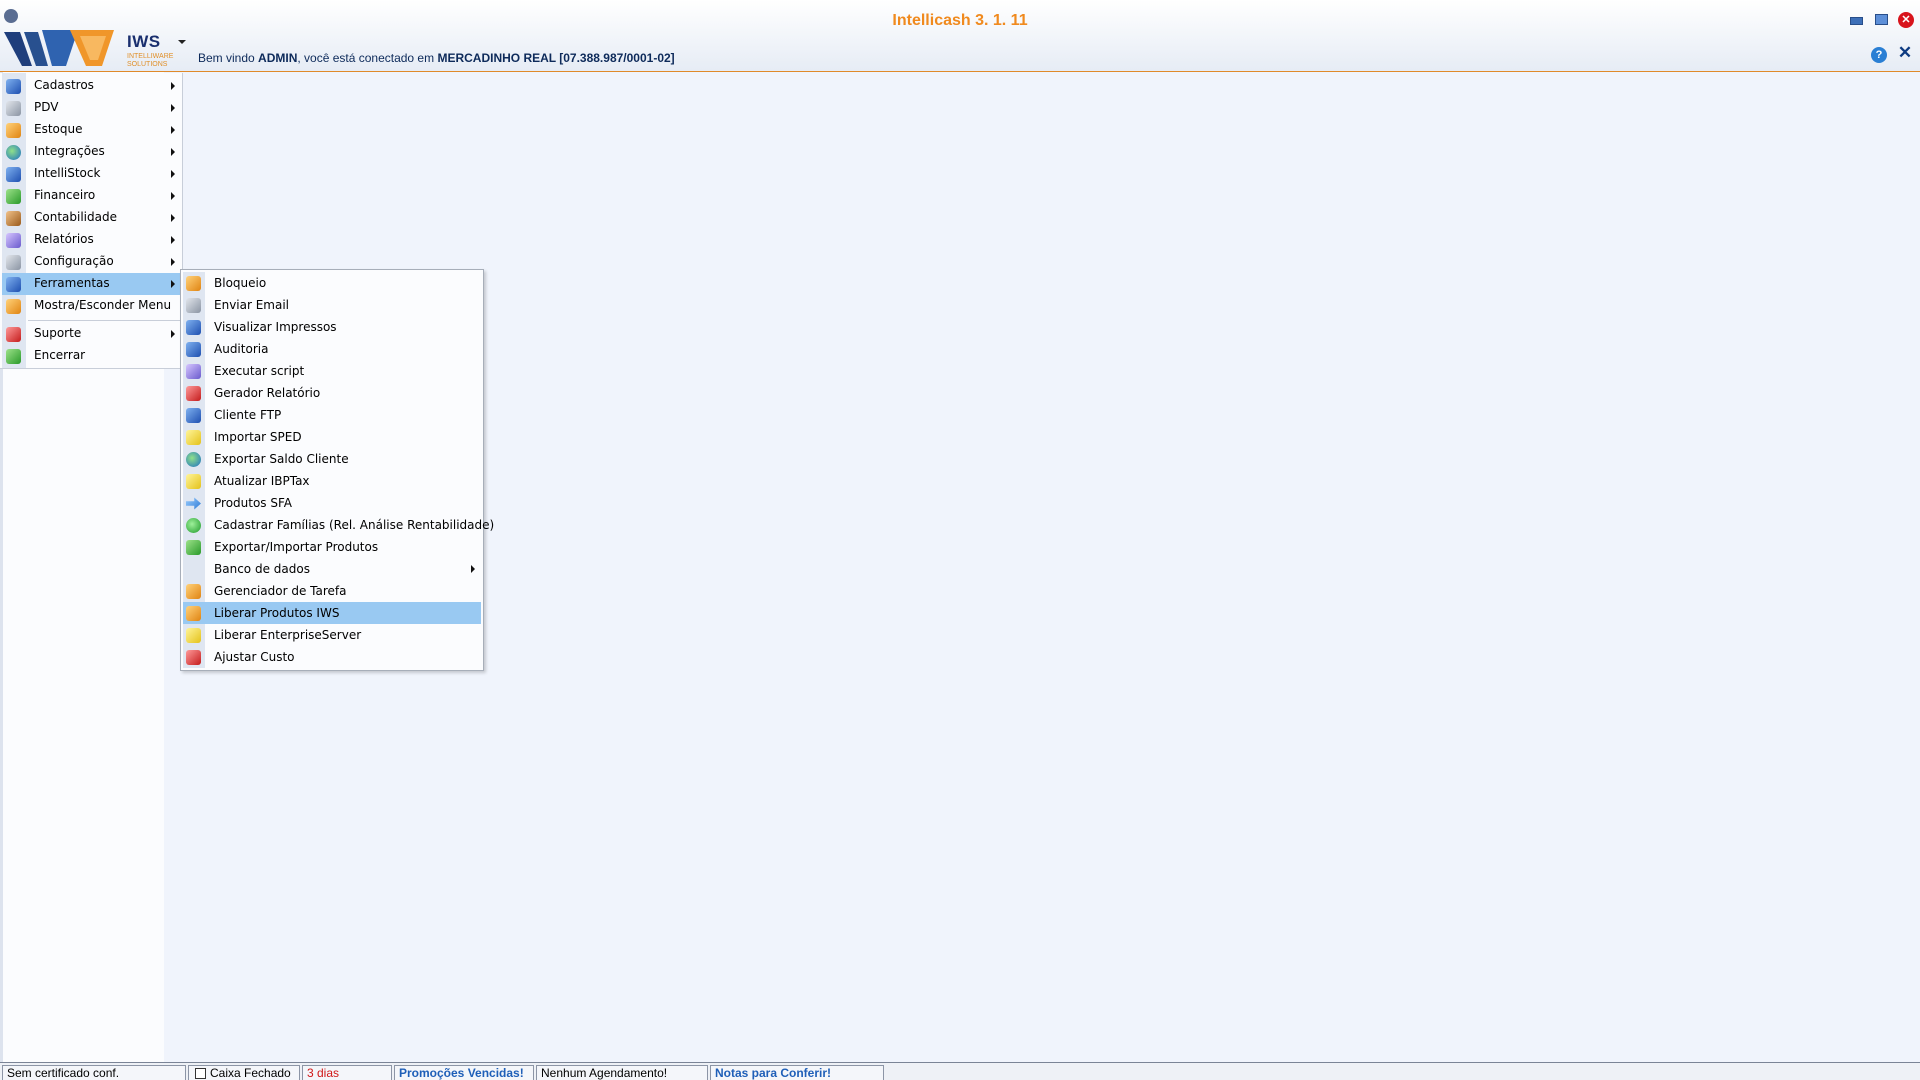 The height and width of the screenshot is (1080, 1920). I want to click on help-icon: ?, so click(1879, 55).